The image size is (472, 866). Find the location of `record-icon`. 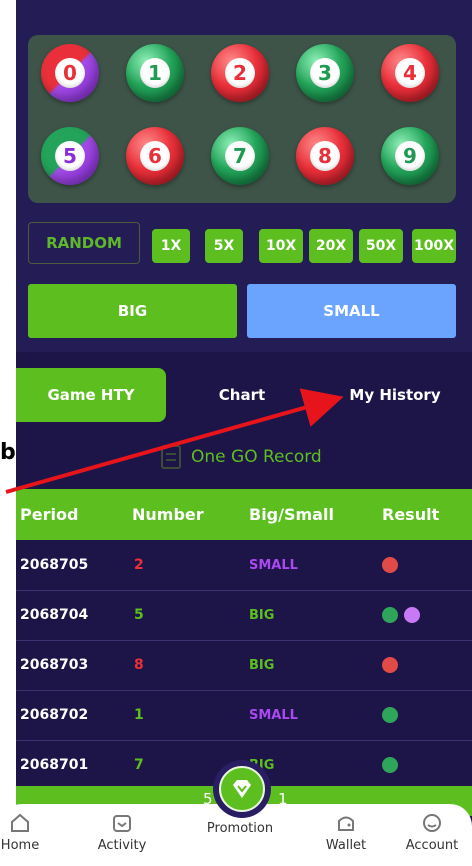

record-icon is located at coordinates (171, 457).